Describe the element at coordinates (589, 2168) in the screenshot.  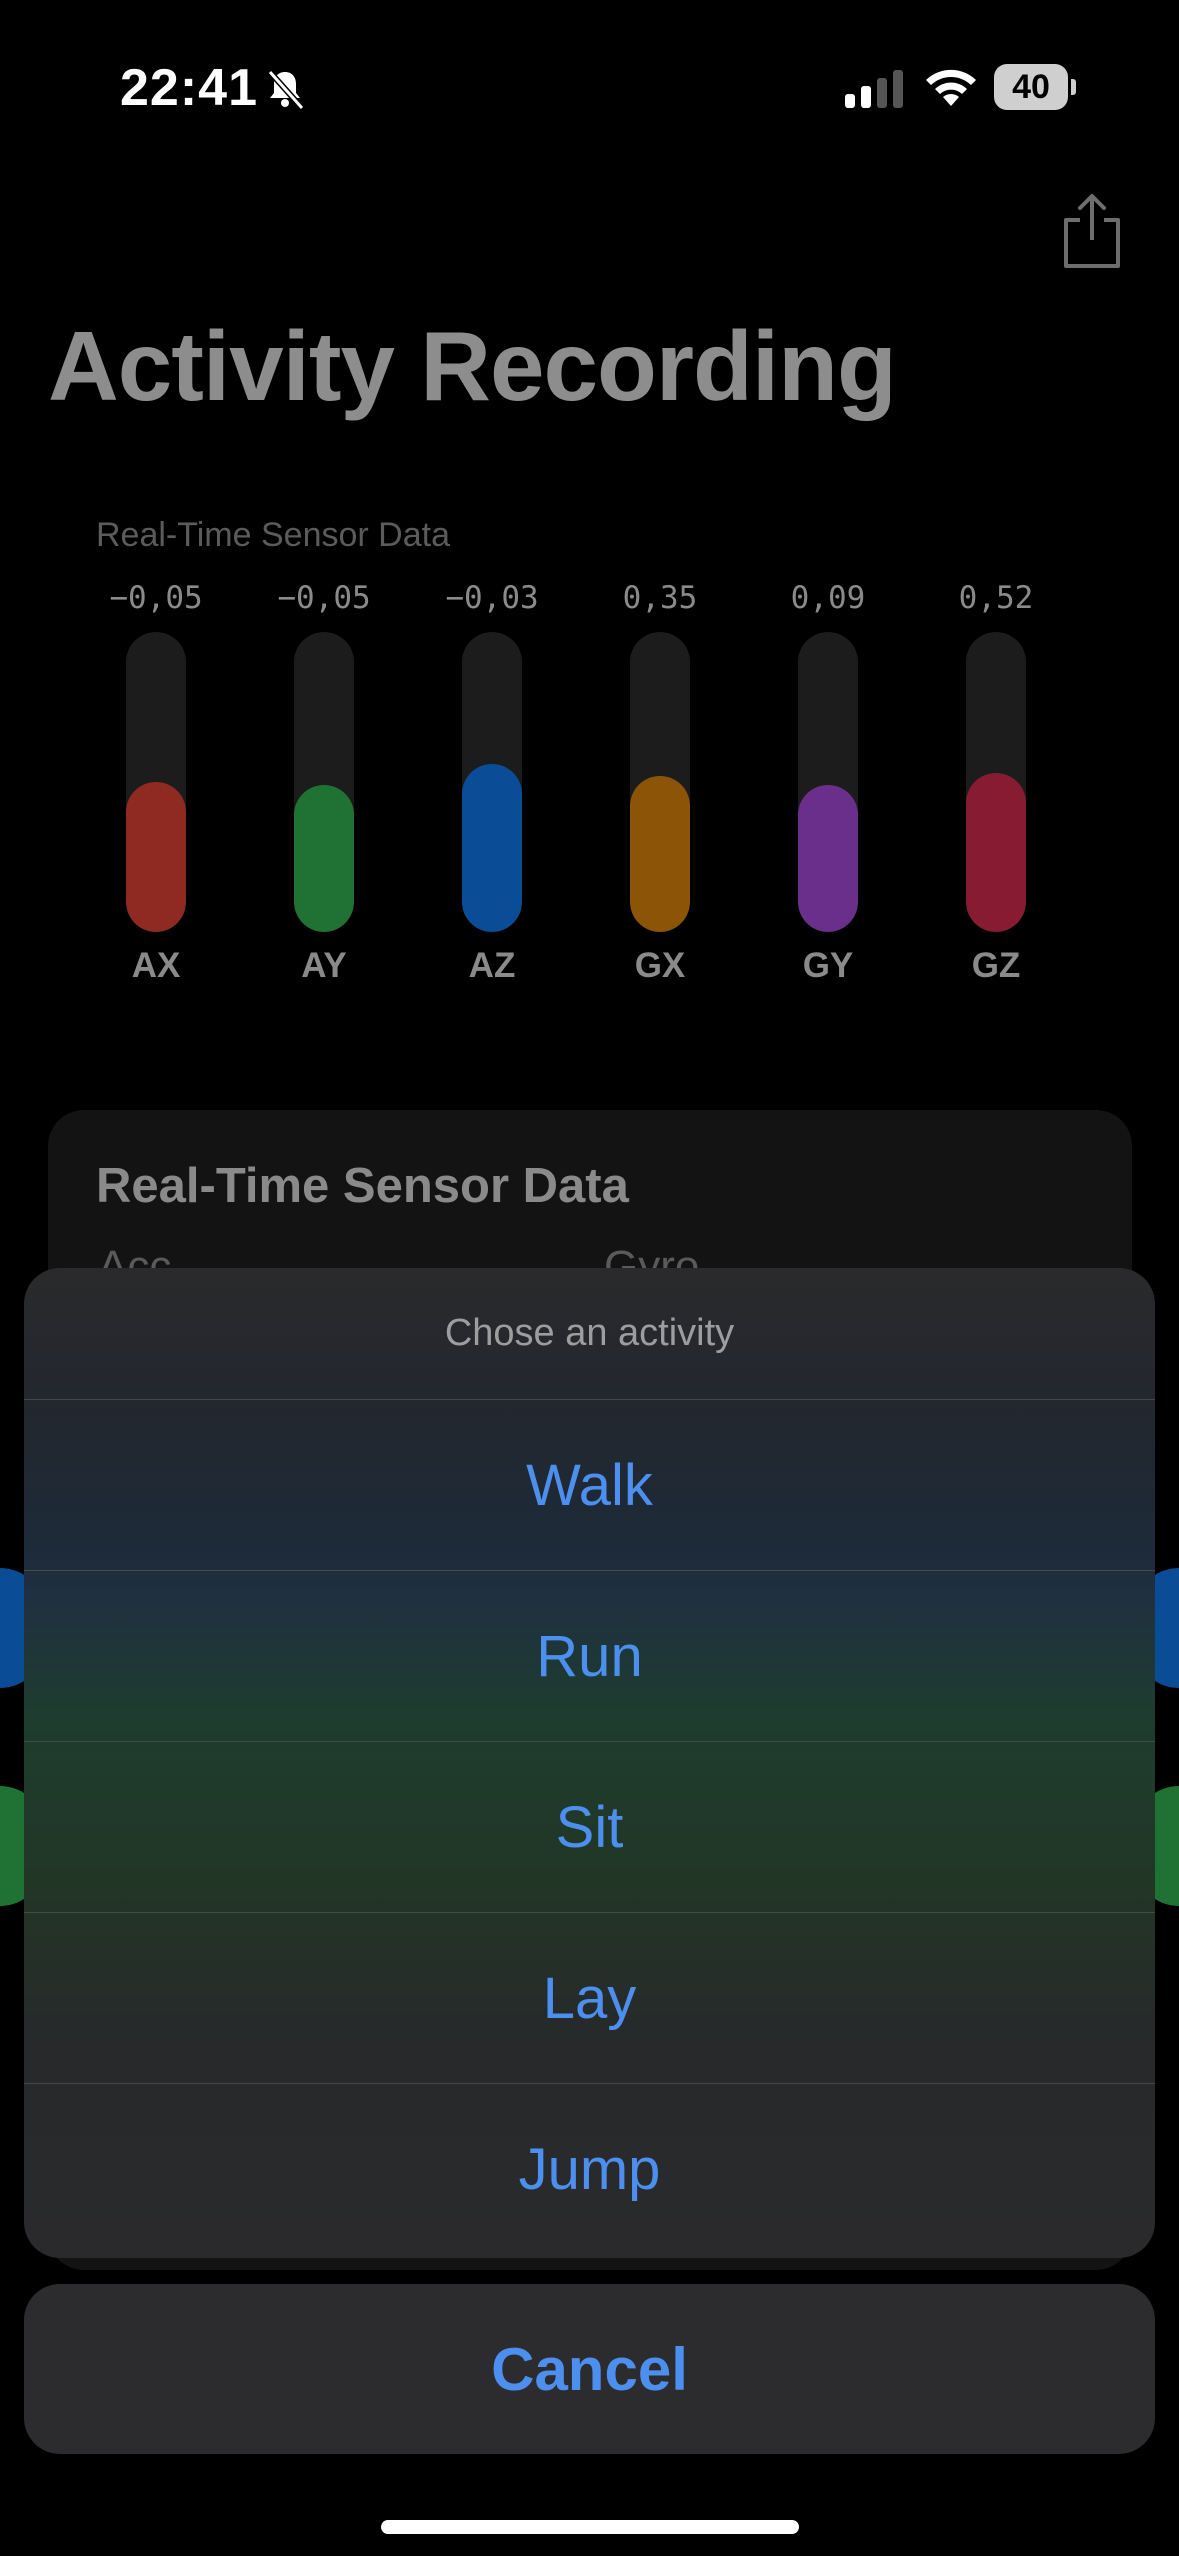
I see `option-jump: Jump` at that location.